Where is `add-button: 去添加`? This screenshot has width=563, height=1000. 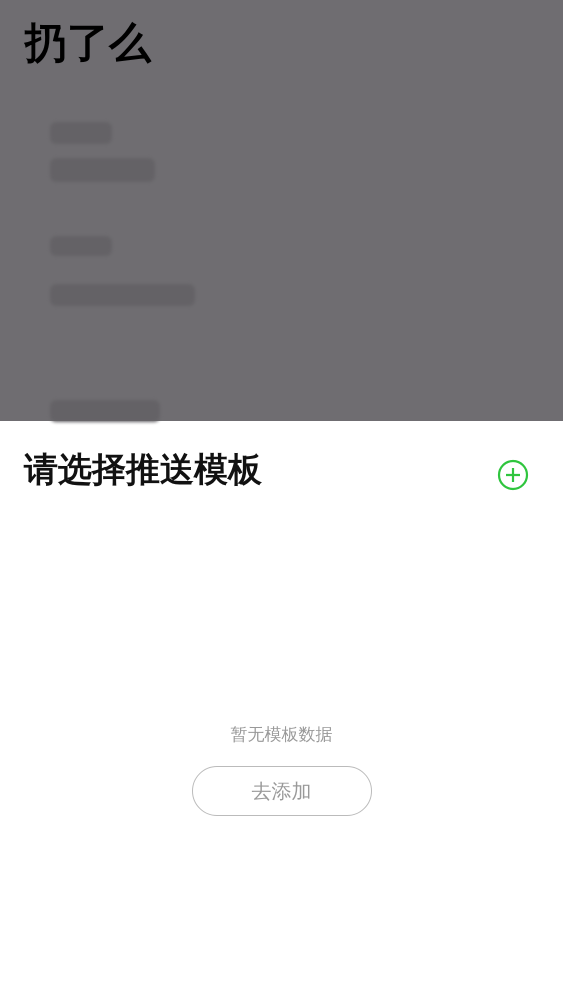 add-button: 去添加 is located at coordinates (282, 791).